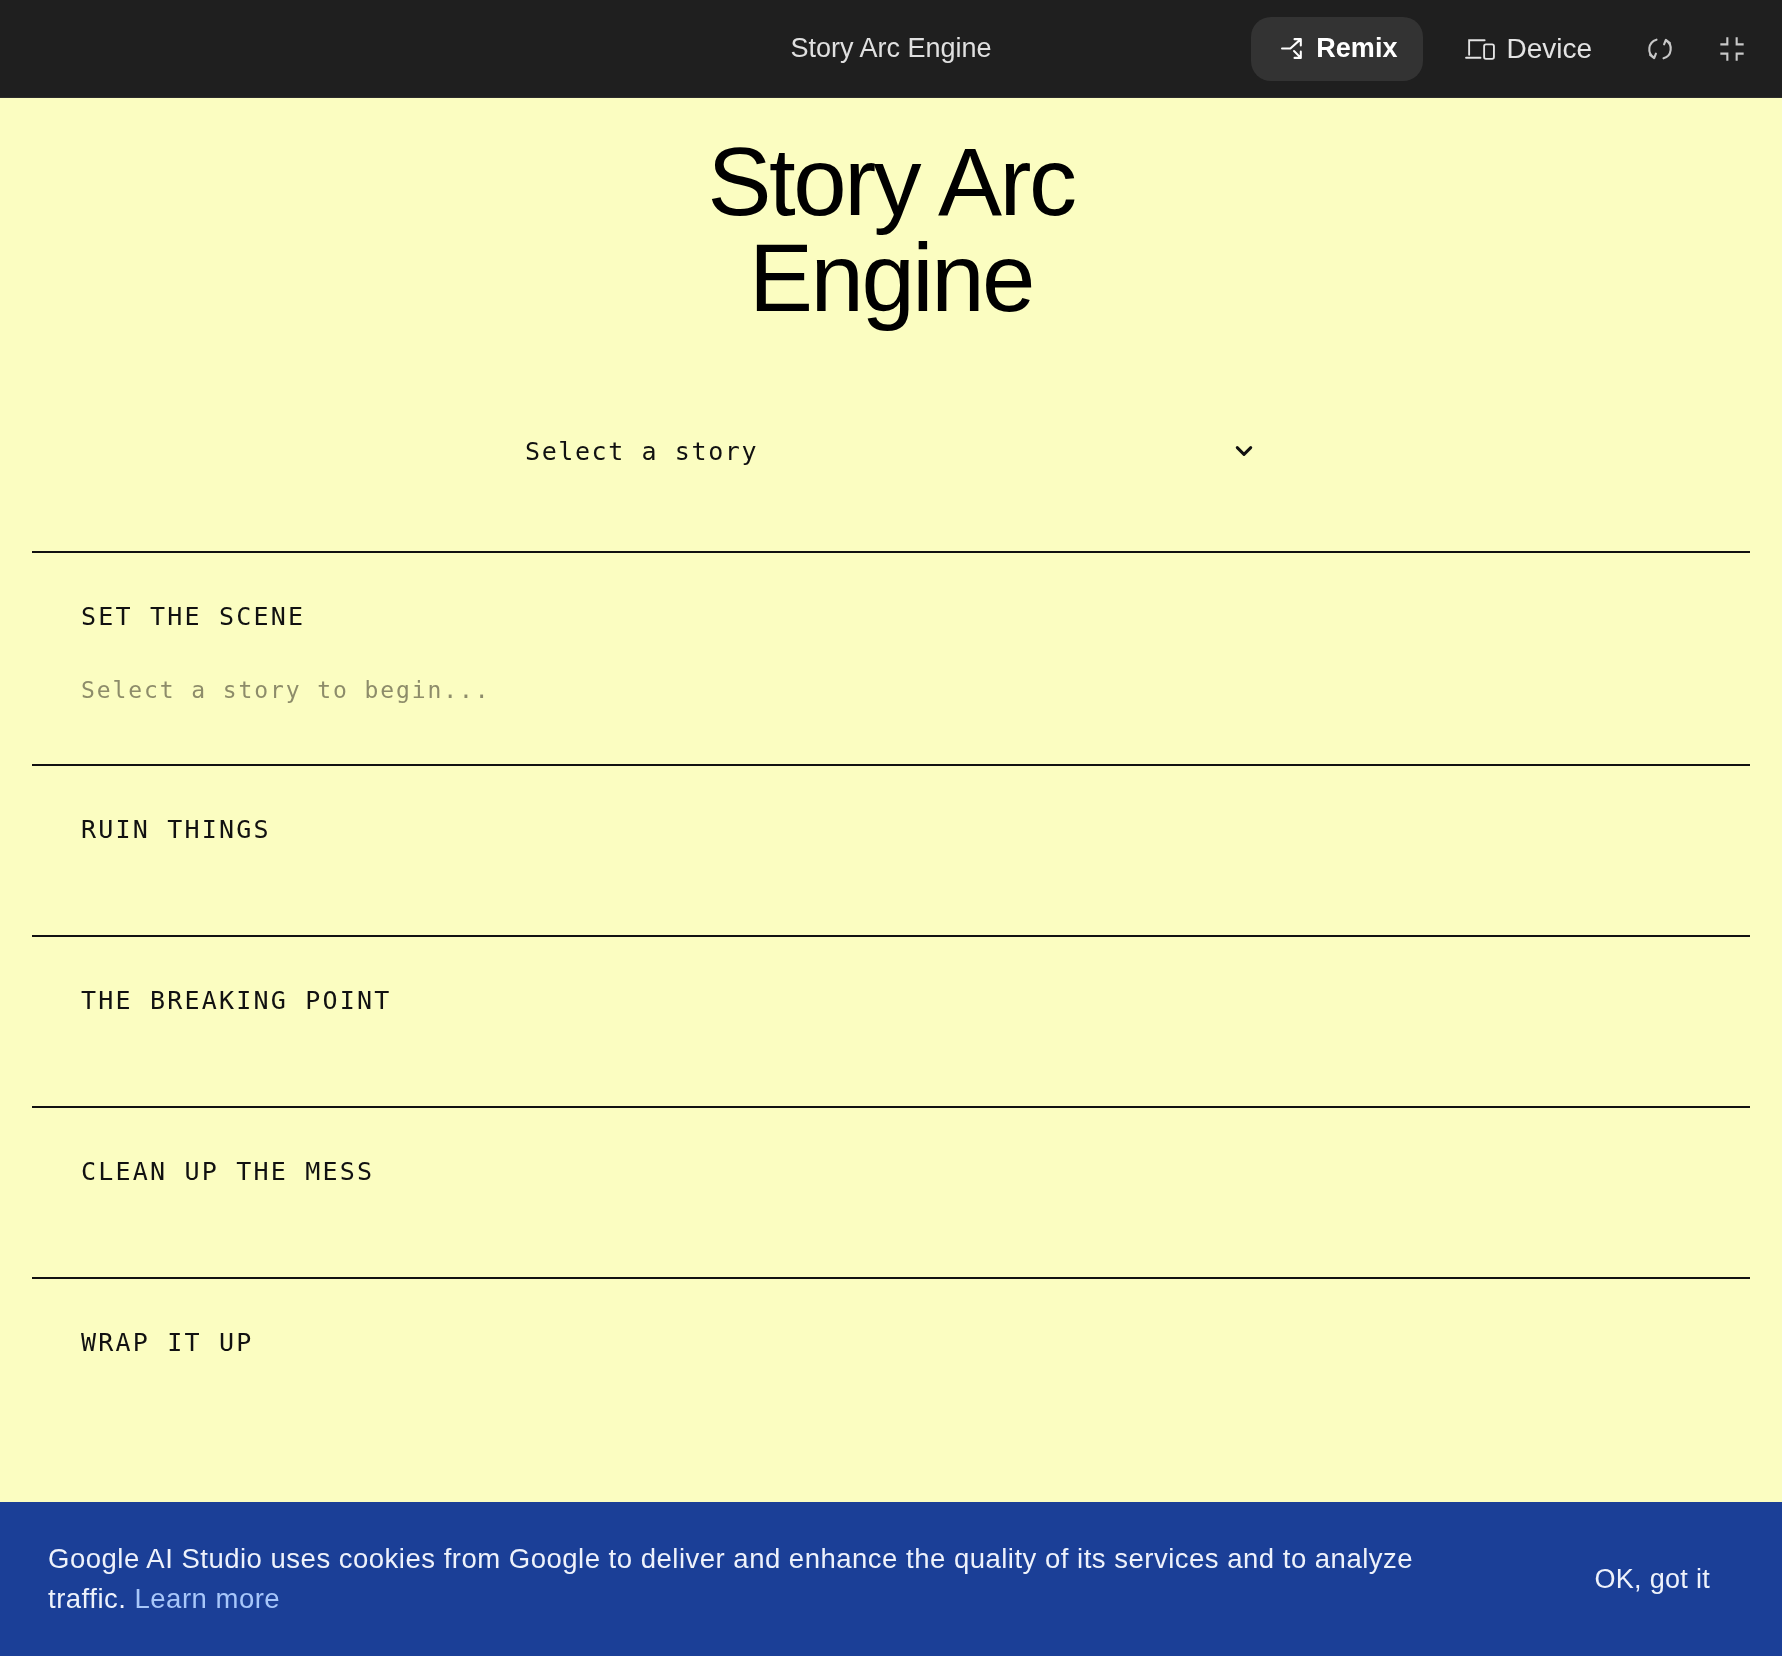 The width and height of the screenshot is (1782, 1656). What do you see at coordinates (1652, 1579) in the screenshot?
I see `ok-got-it-button: OK, got it` at bounding box center [1652, 1579].